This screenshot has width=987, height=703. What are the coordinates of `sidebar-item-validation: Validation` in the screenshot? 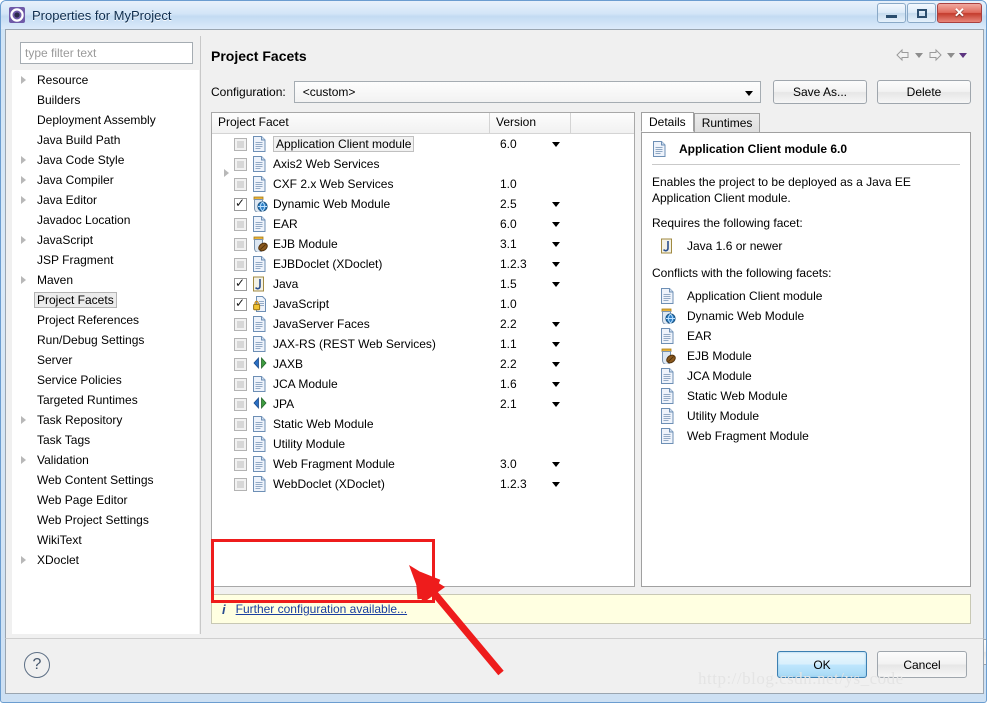 It's located at (105, 460).